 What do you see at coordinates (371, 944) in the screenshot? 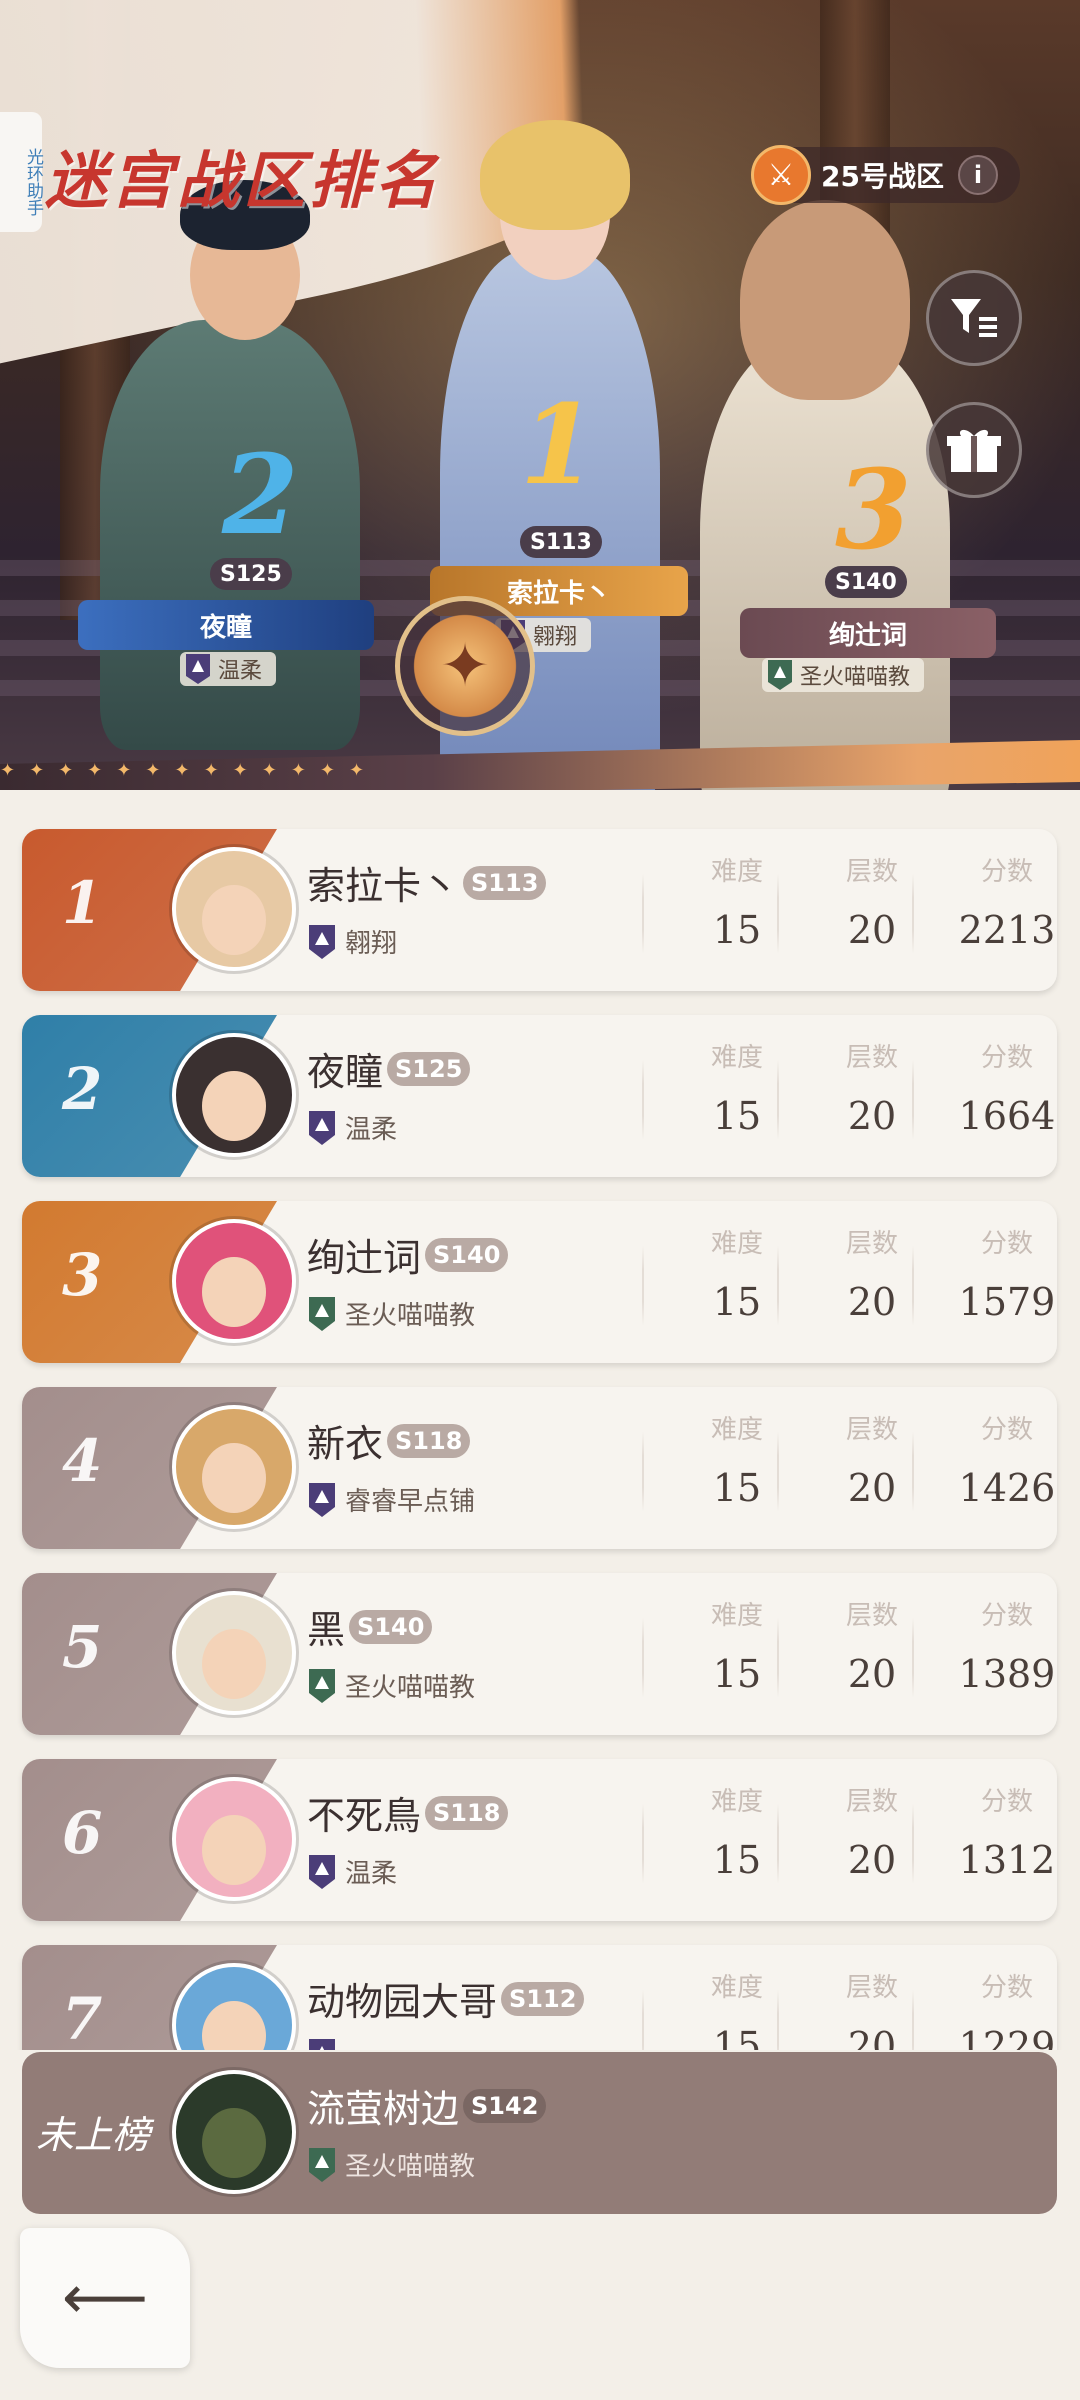
I see `guild-name: 翱翔` at bounding box center [371, 944].